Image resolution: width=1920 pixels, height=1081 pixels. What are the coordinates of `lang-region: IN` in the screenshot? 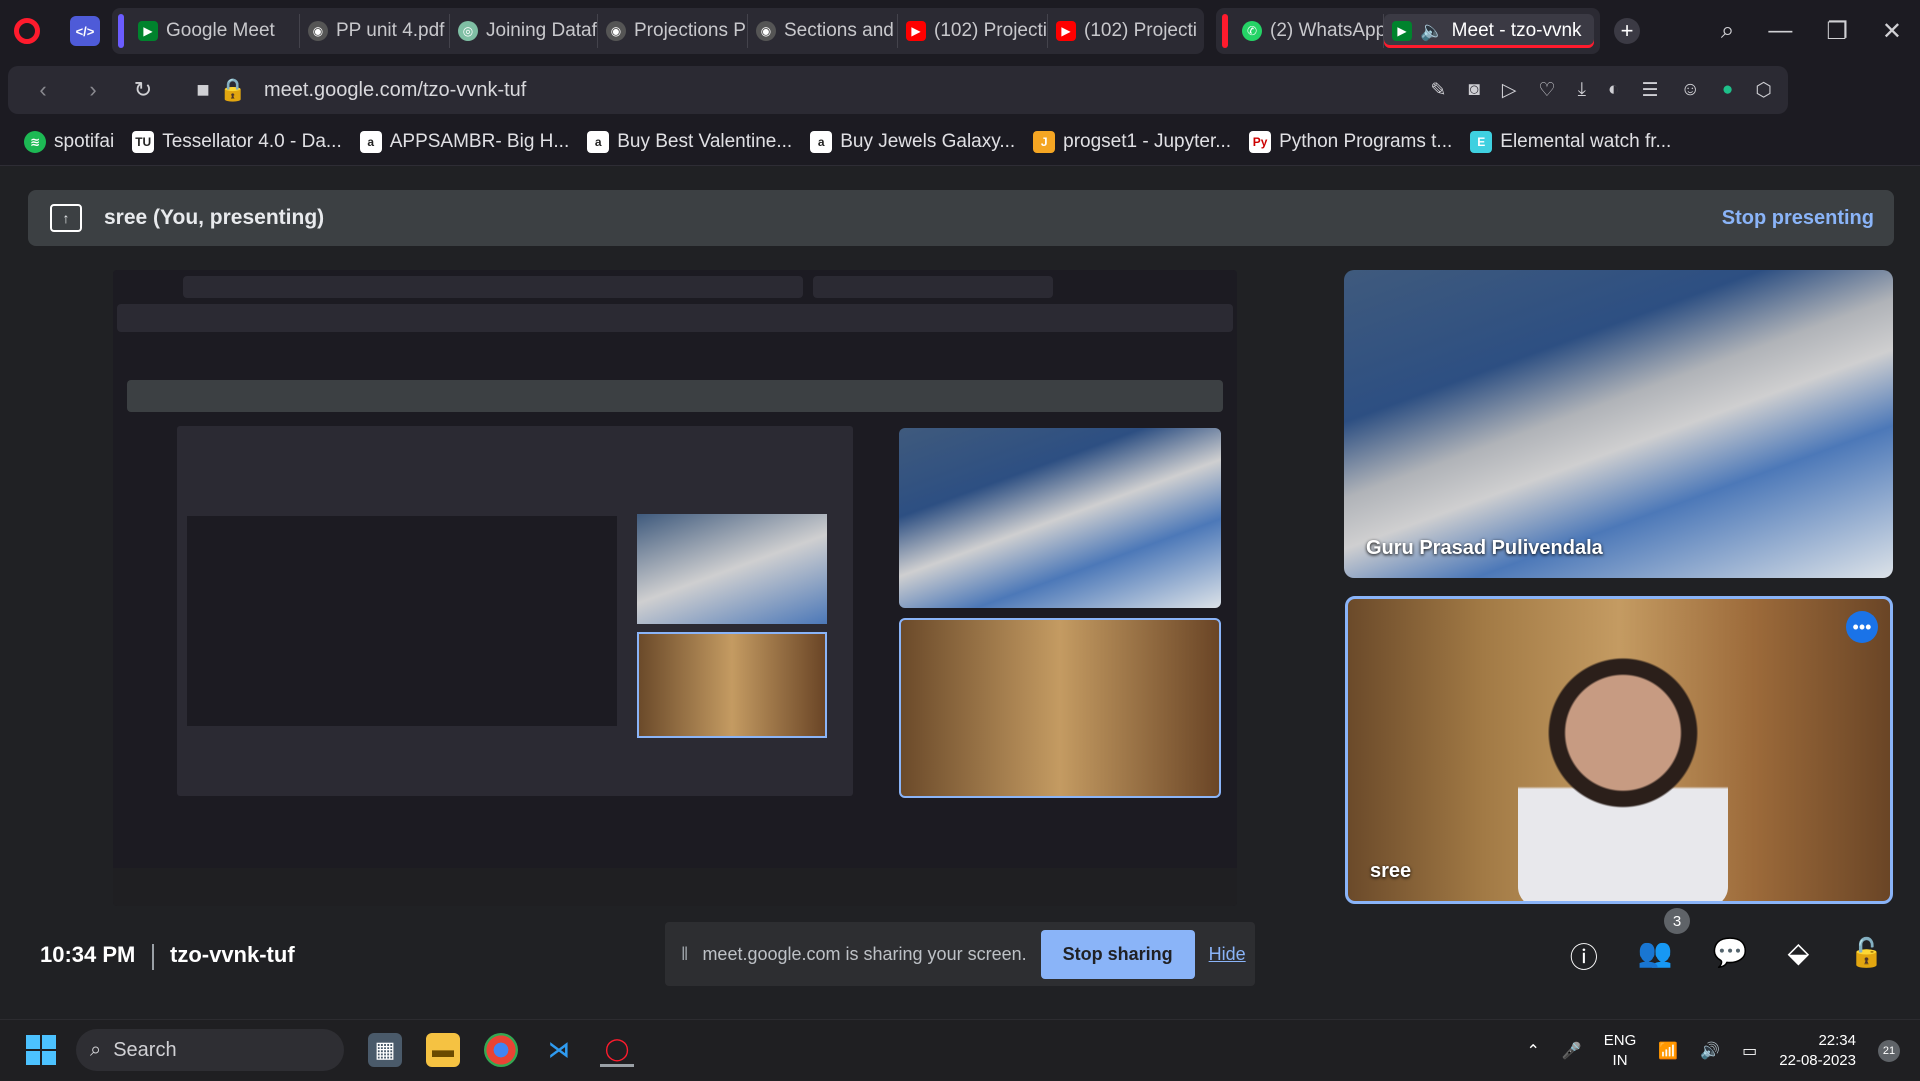 It's located at (1620, 1060).